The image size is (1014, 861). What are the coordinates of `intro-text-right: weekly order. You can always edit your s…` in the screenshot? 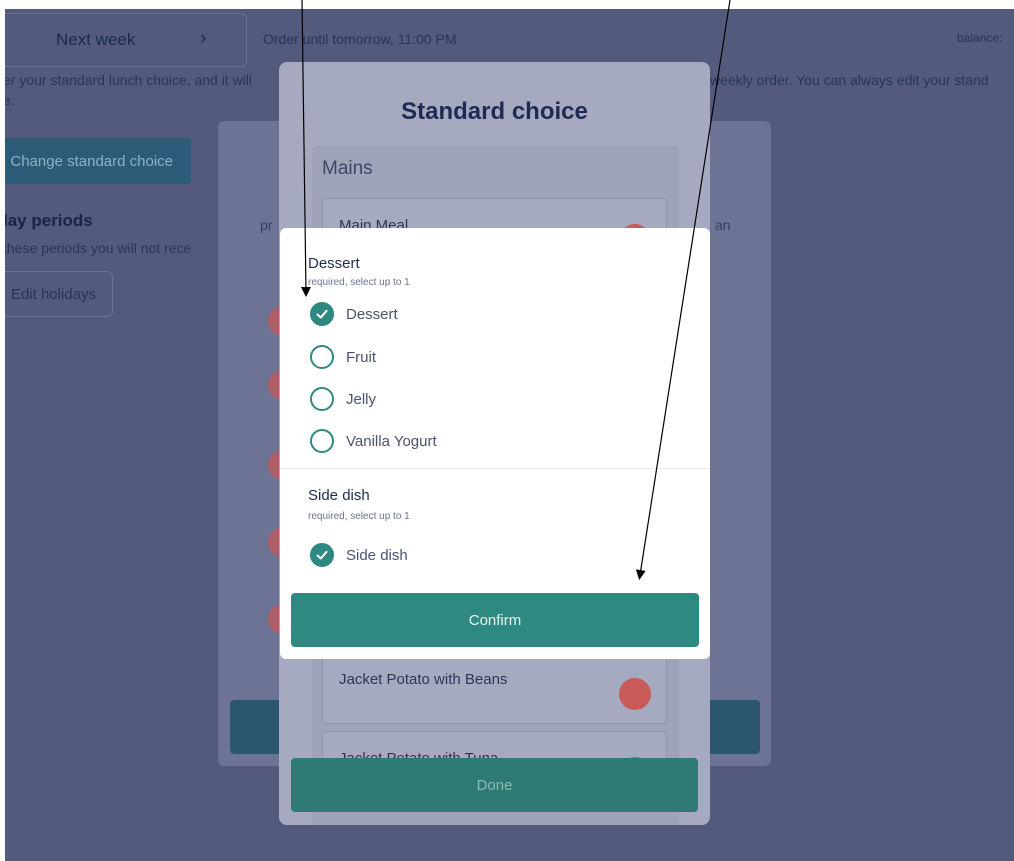 It's located at (849, 80).